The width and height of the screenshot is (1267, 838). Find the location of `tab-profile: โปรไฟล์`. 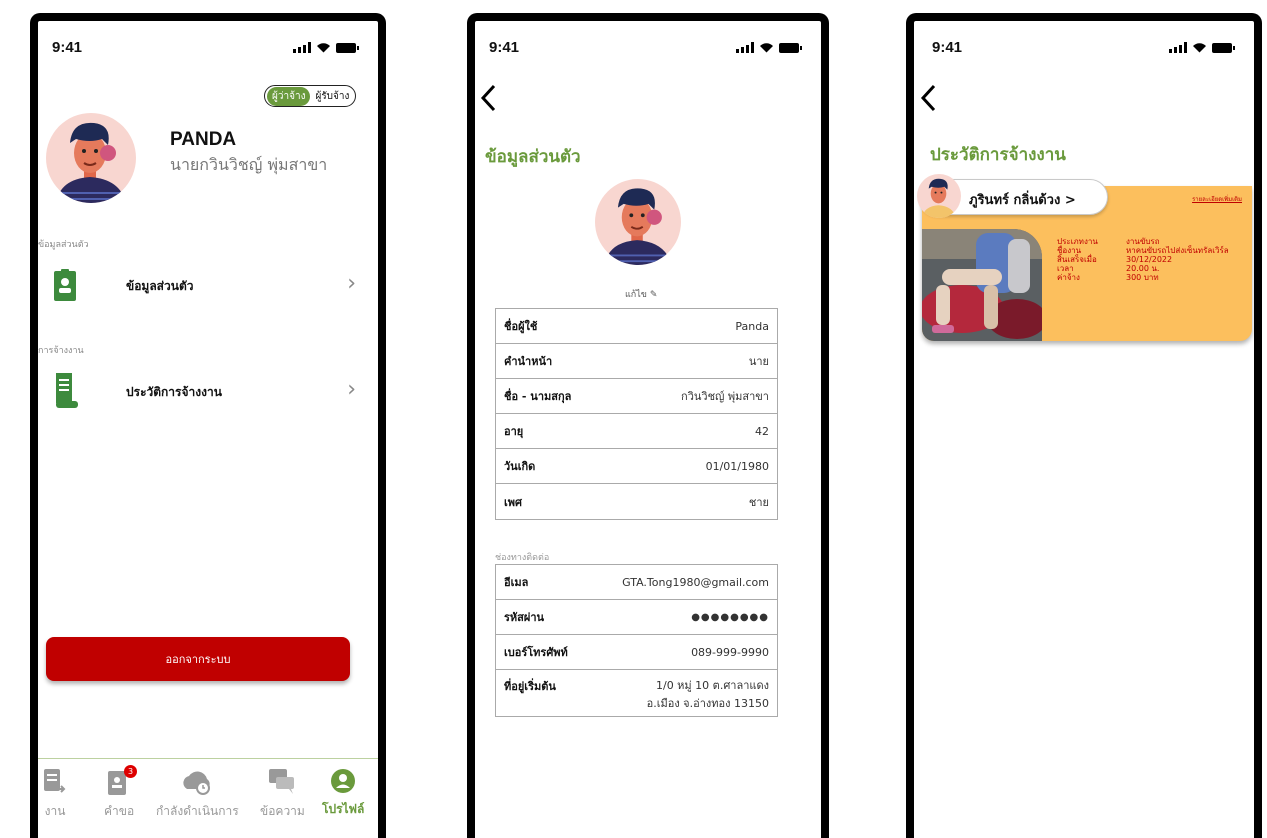

tab-profile: โปรไฟล์ is located at coordinates (343, 794).